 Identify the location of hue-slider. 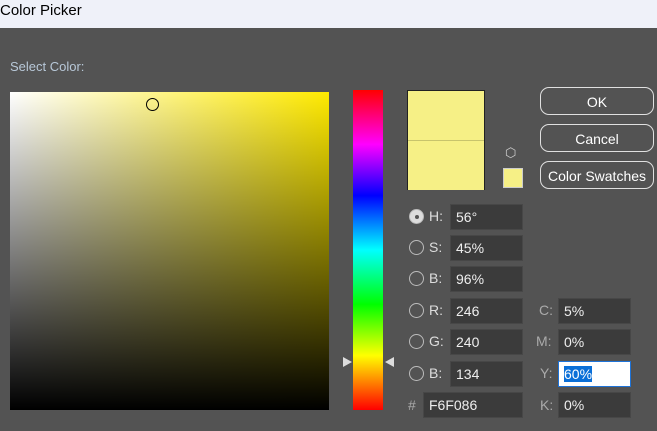
(368, 250).